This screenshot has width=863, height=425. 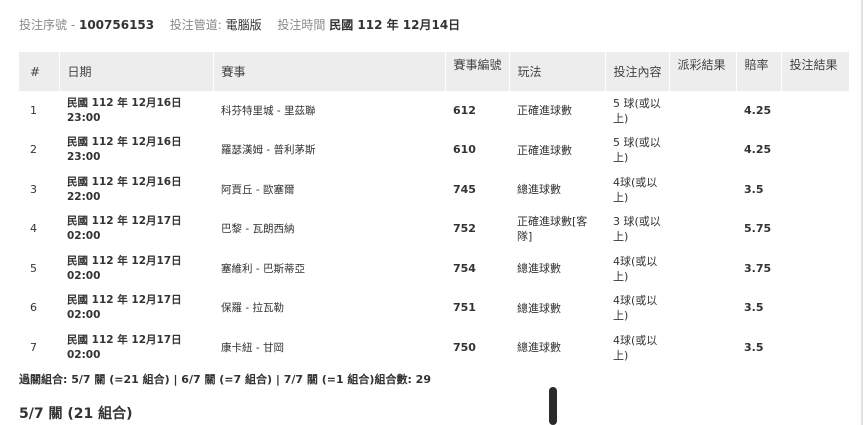 I want to click on col-code-header: 賽事編號, so click(x=477, y=71).